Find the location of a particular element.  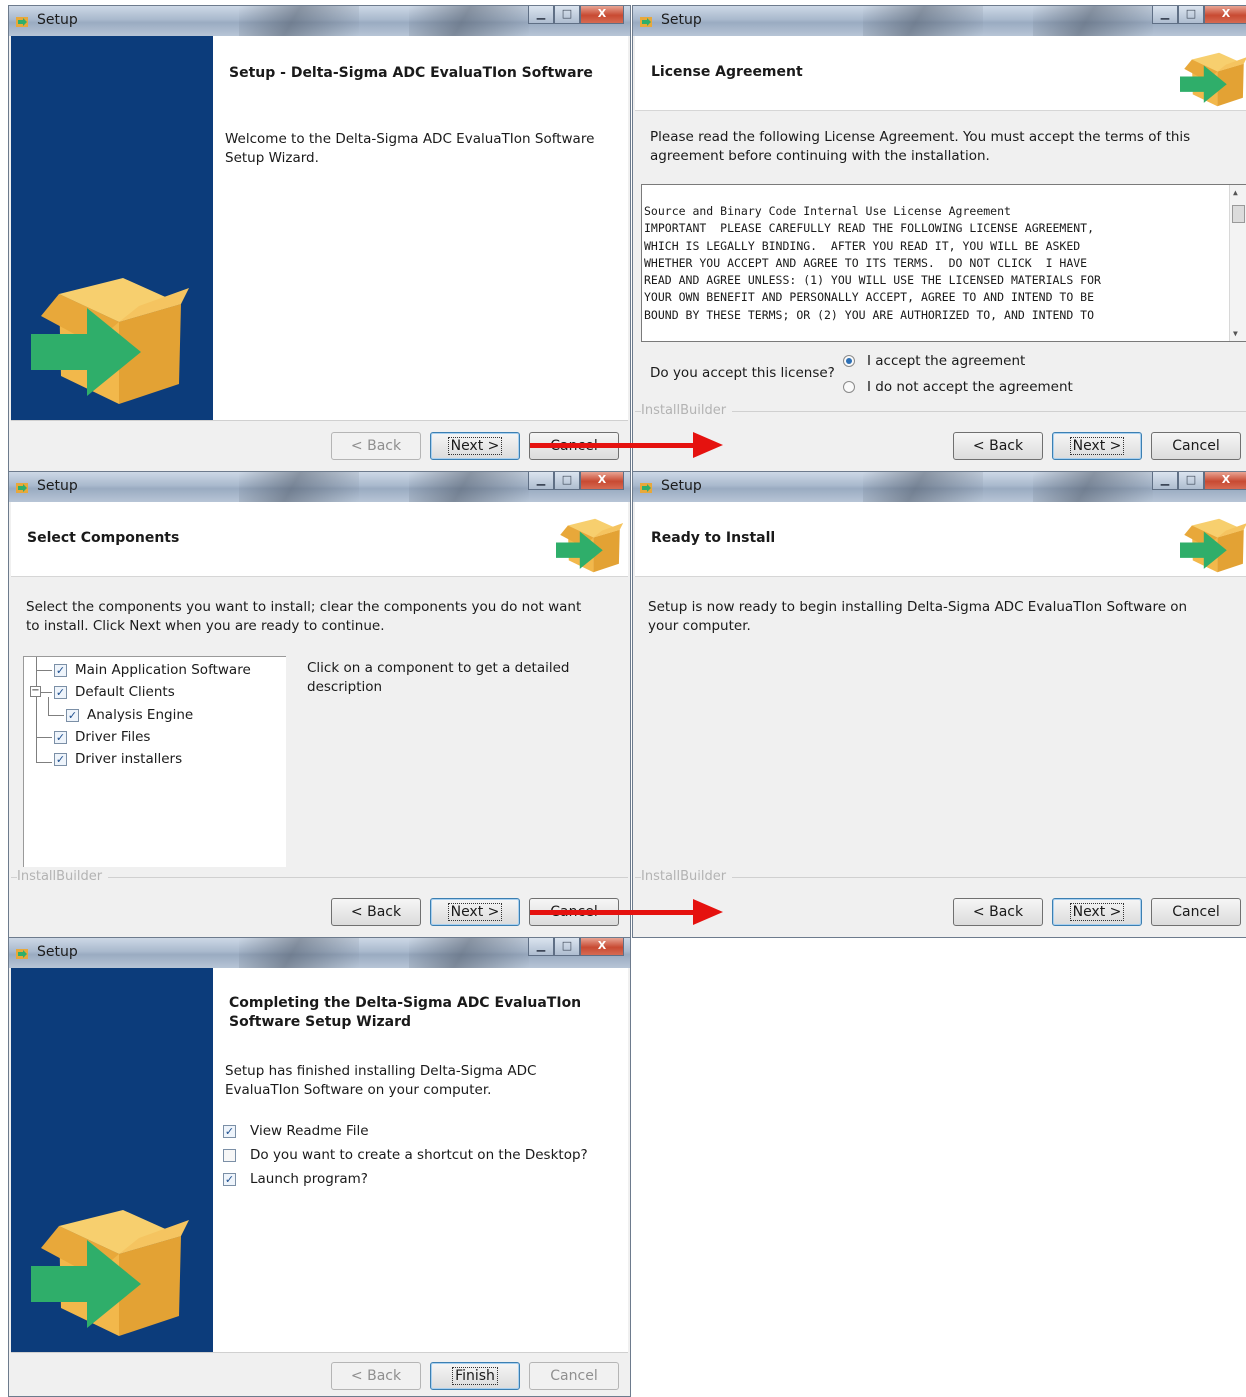

decline-radio: I do not accept the agreement is located at coordinates (958, 387).